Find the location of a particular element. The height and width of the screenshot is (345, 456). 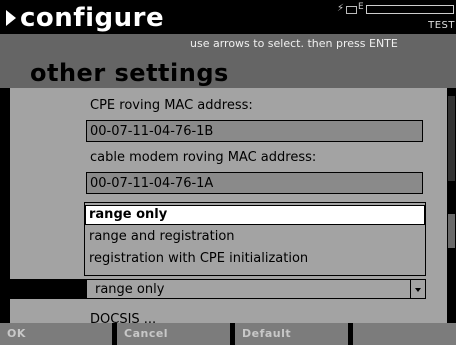

select-value: range only is located at coordinates (130, 289).